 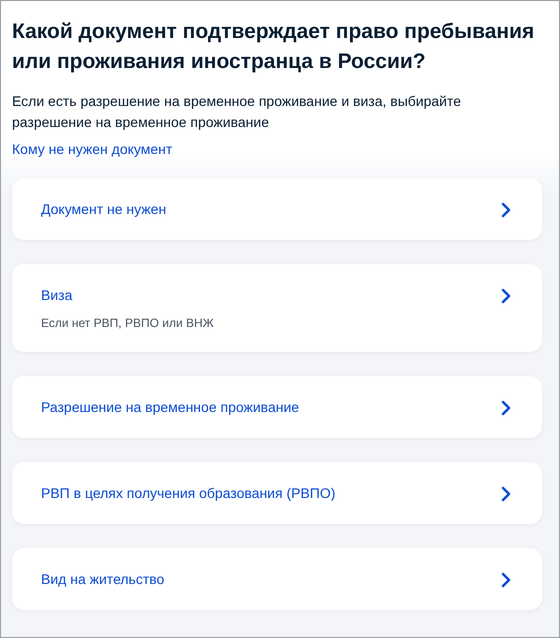 I want to click on question-title: Какой документ подтверждает право пребывания или проживания иностранца в России?, so click(x=274, y=47).